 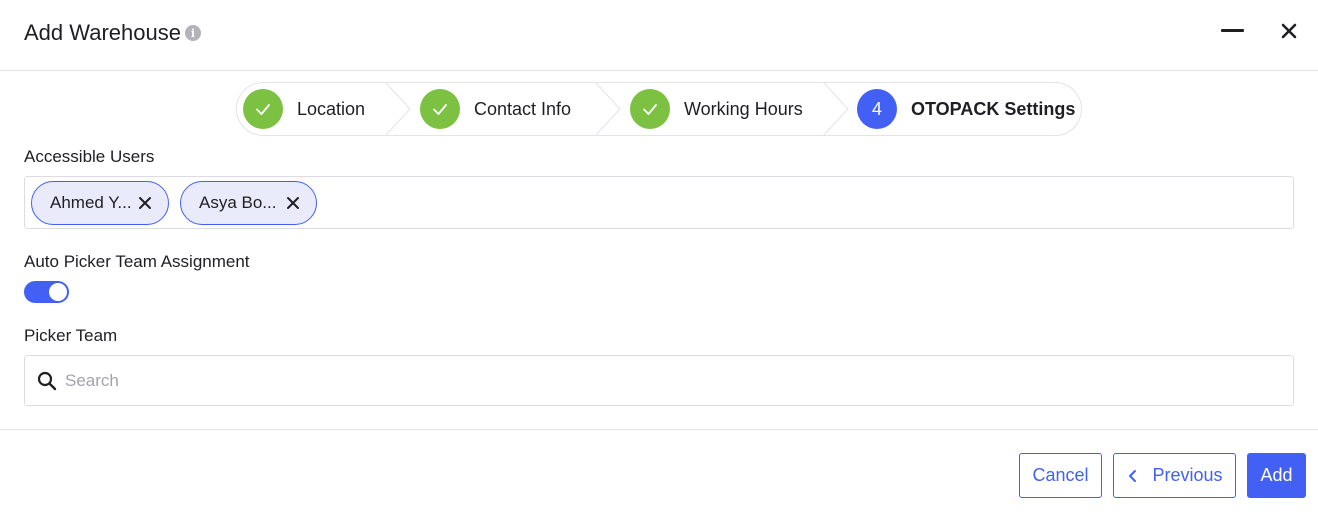 What do you see at coordinates (58, 292) in the screenshot?
I see `toggle-knob` at bounding box center [58, 292].